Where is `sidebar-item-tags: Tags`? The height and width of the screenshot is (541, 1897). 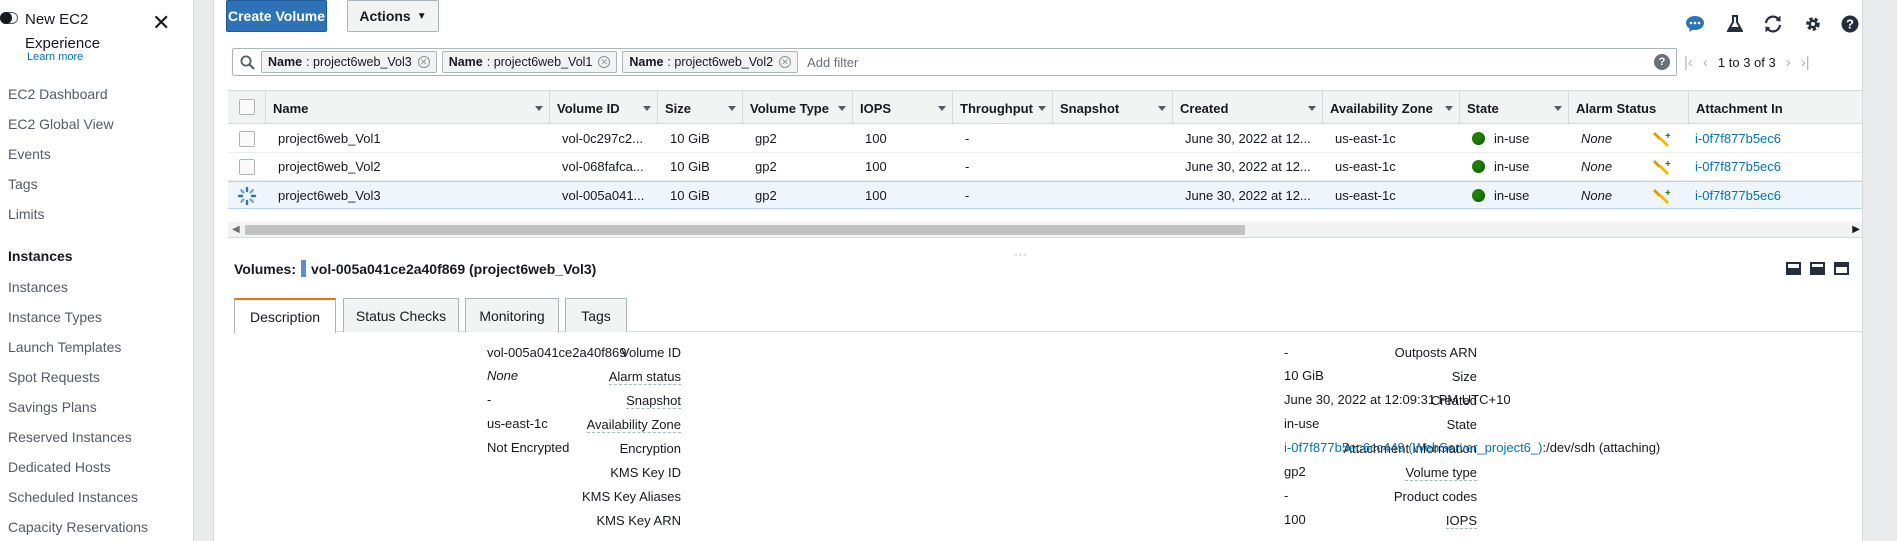 sidebar-item-tags: Tags is located at coordinates (23, 184).